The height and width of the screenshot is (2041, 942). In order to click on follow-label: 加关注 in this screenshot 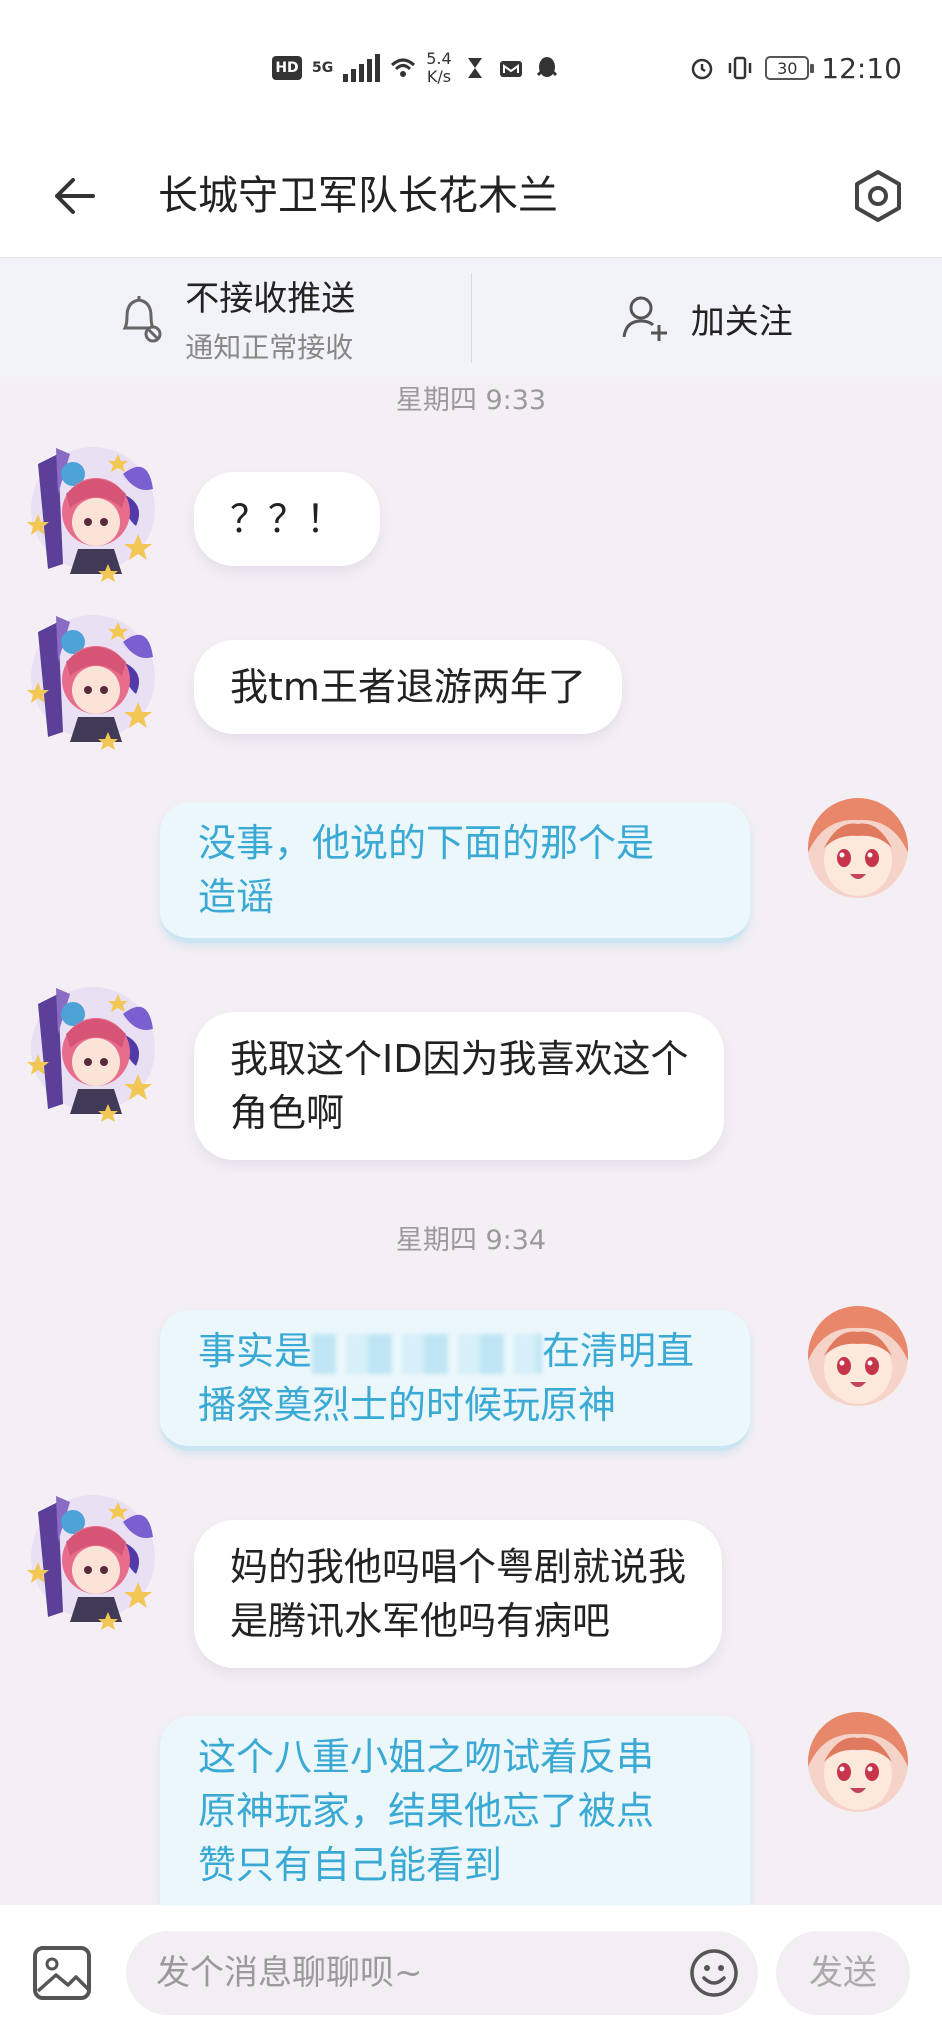, I will do `click(741, 321)`.